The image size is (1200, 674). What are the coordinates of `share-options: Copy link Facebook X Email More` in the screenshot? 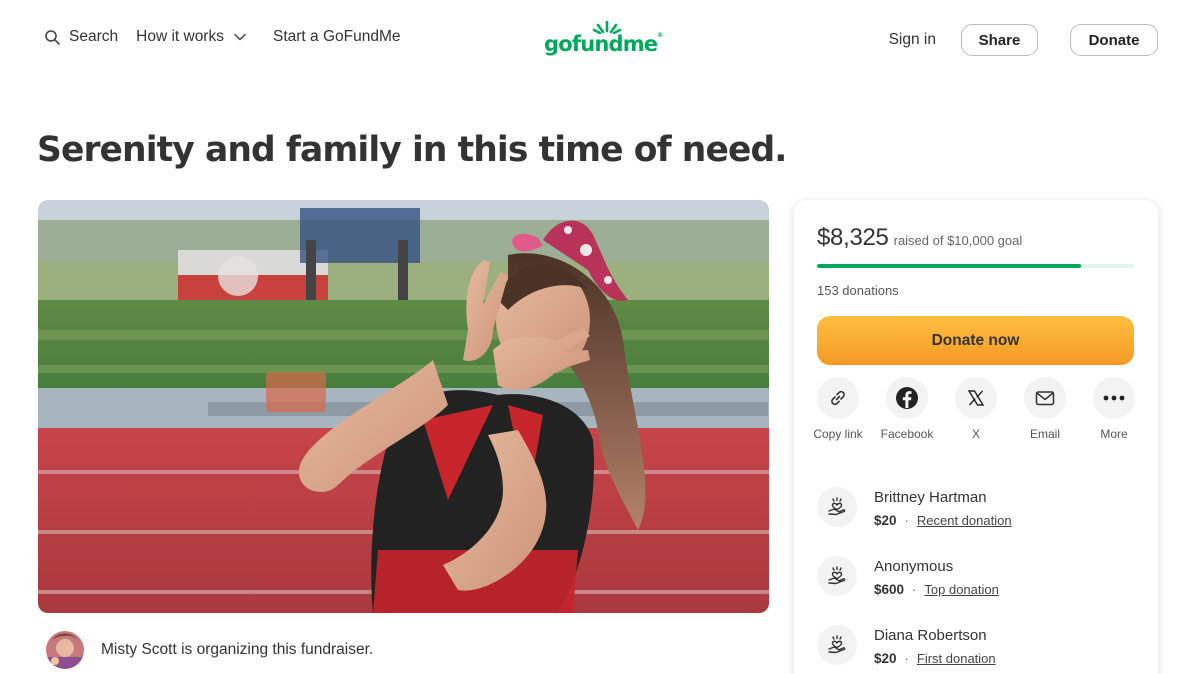 It's located at (976, 409).